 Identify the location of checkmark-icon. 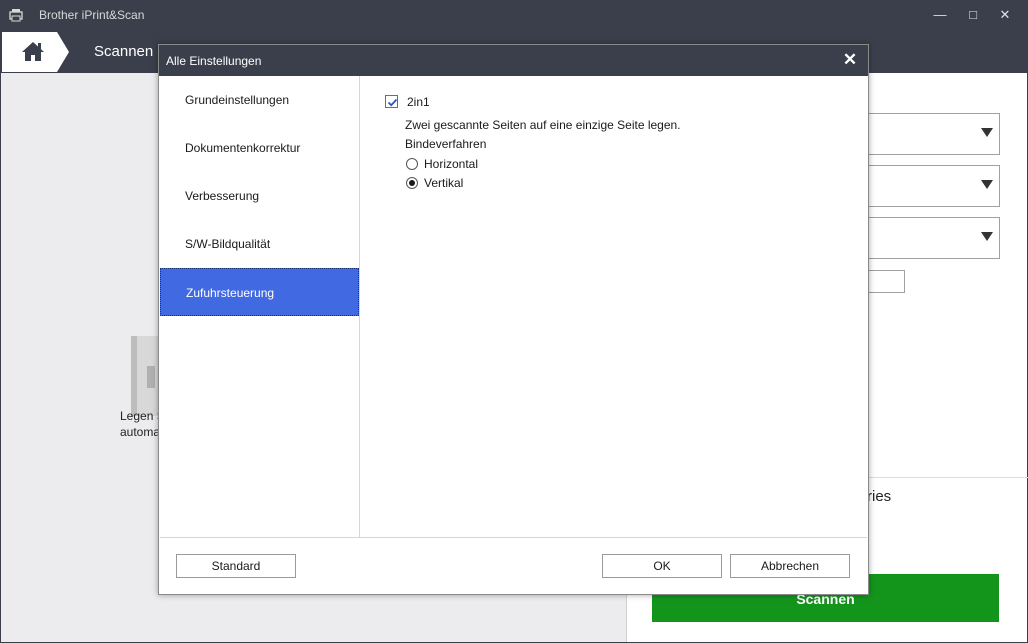
(392, 102).